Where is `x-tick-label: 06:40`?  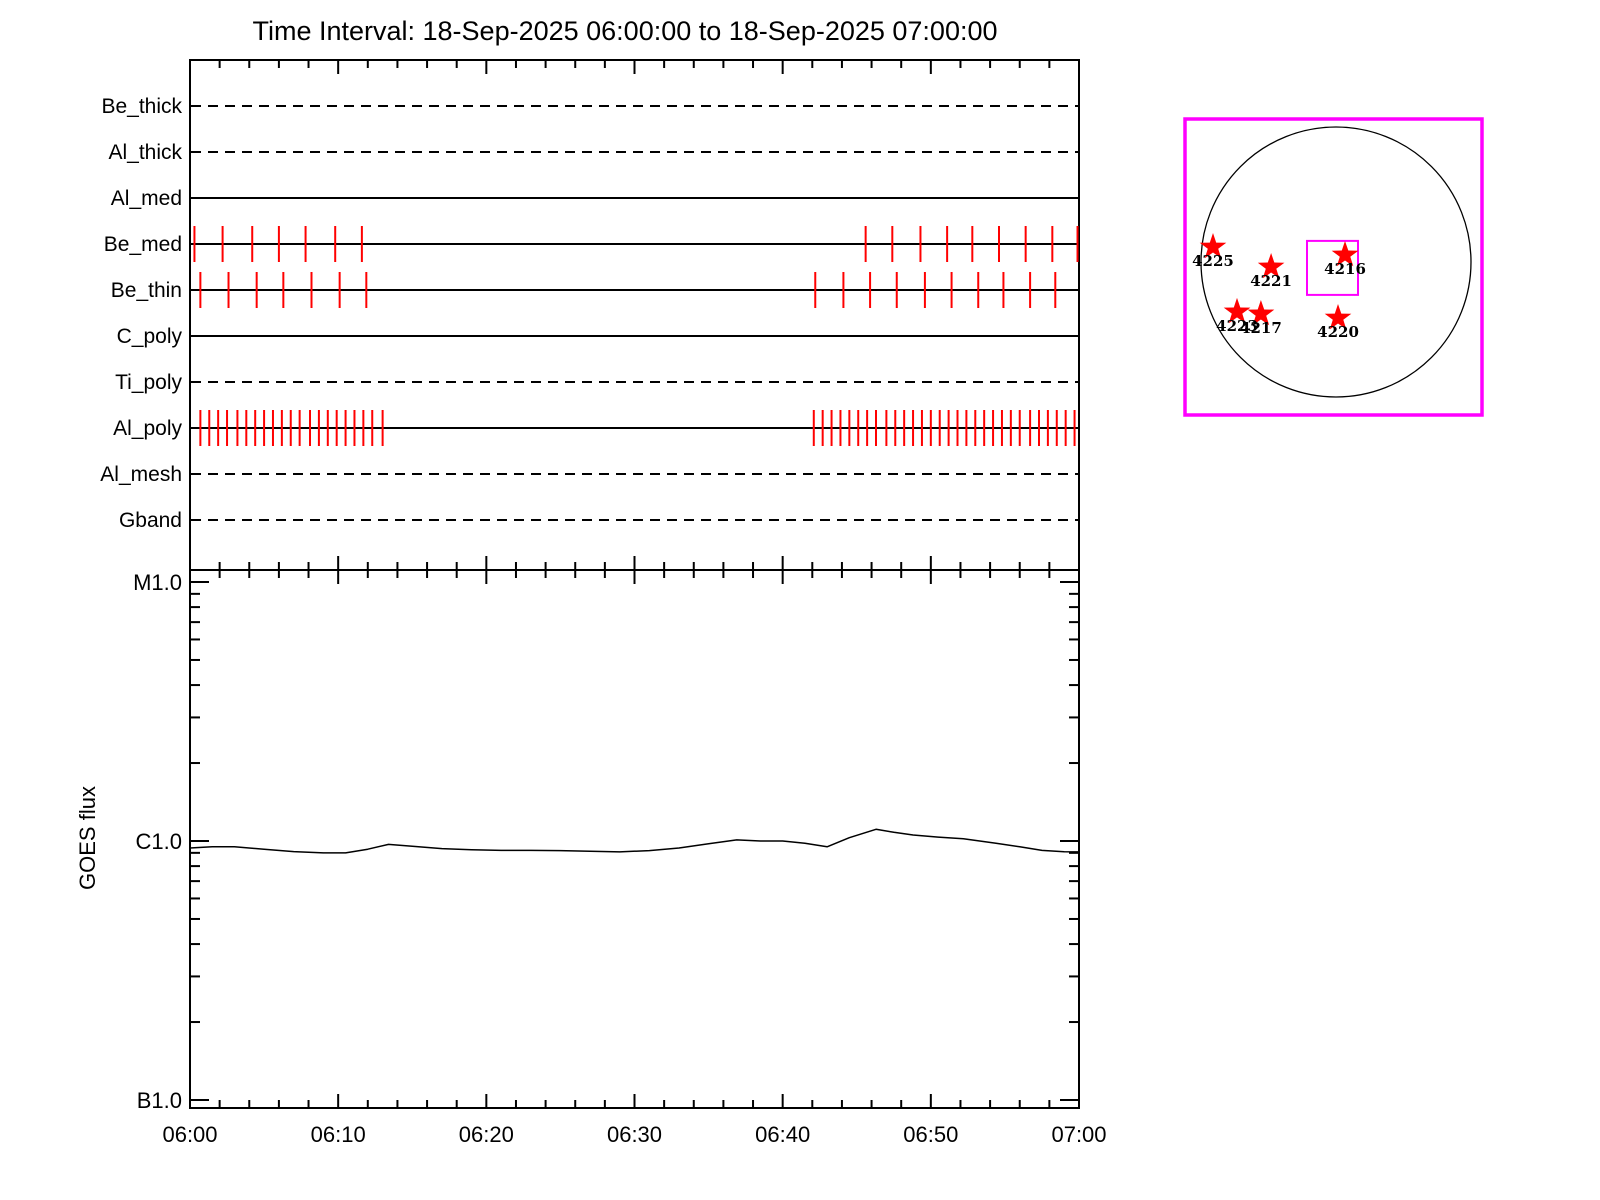
x-tick-label: 06:40 is located at coordinates (782, 1134).